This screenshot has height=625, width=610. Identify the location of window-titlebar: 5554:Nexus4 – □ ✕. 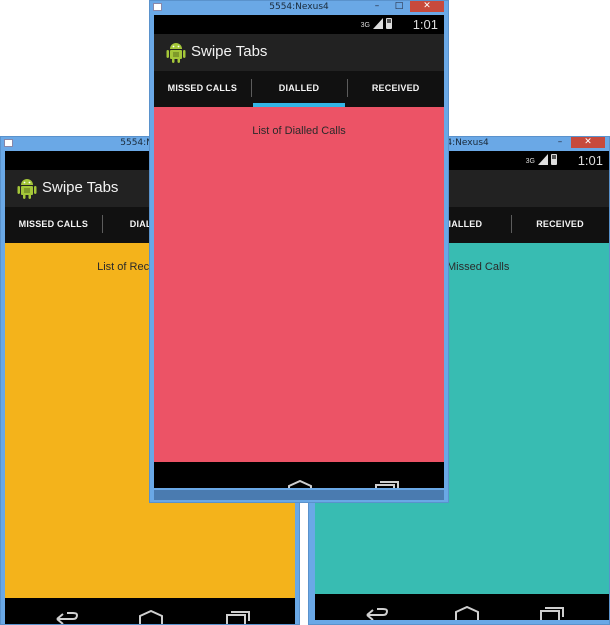
(299, 8).